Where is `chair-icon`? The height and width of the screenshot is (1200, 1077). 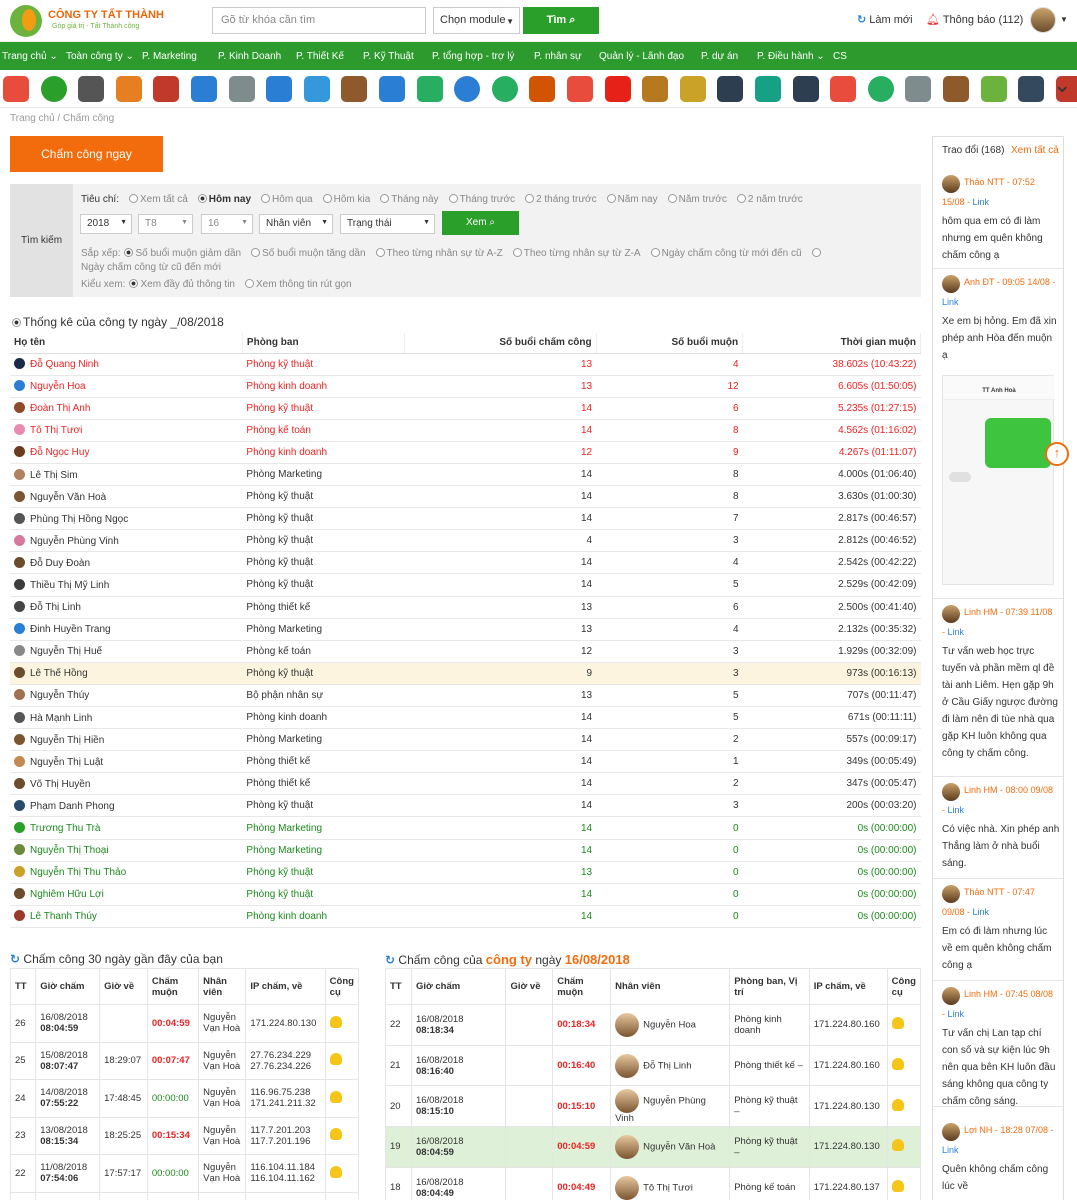
chair-icon is located at coordinates (542, 89).